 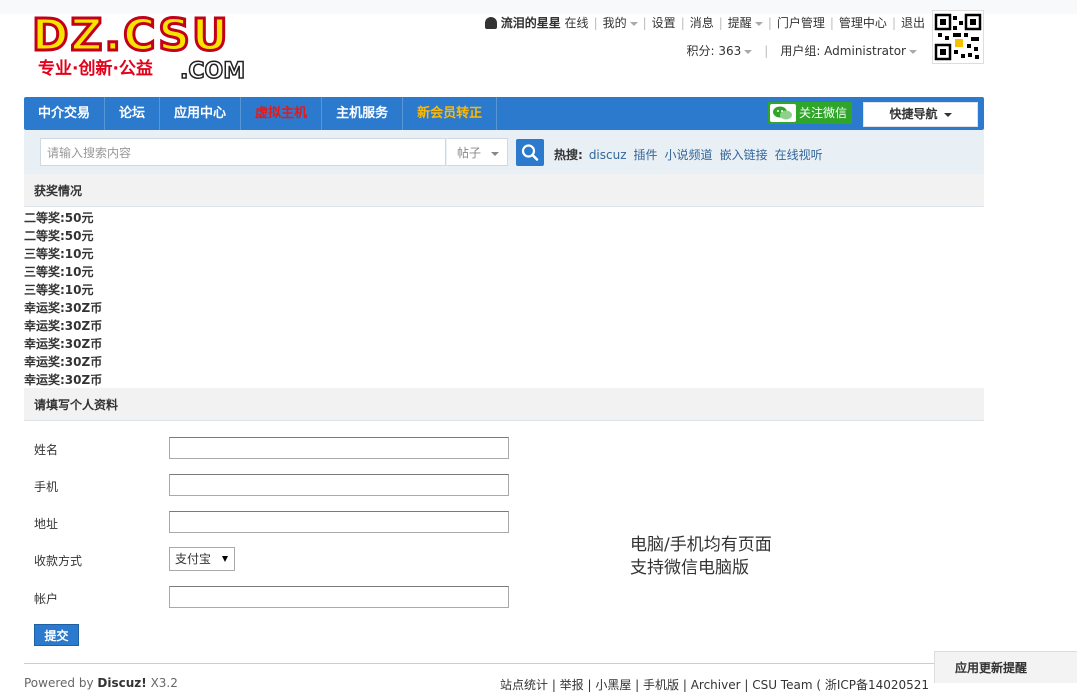 What do you see at coordinates (504, 404) in the screenshot?
I see `profile-header: 请填写个人资料` at bounding box center [504, 404].